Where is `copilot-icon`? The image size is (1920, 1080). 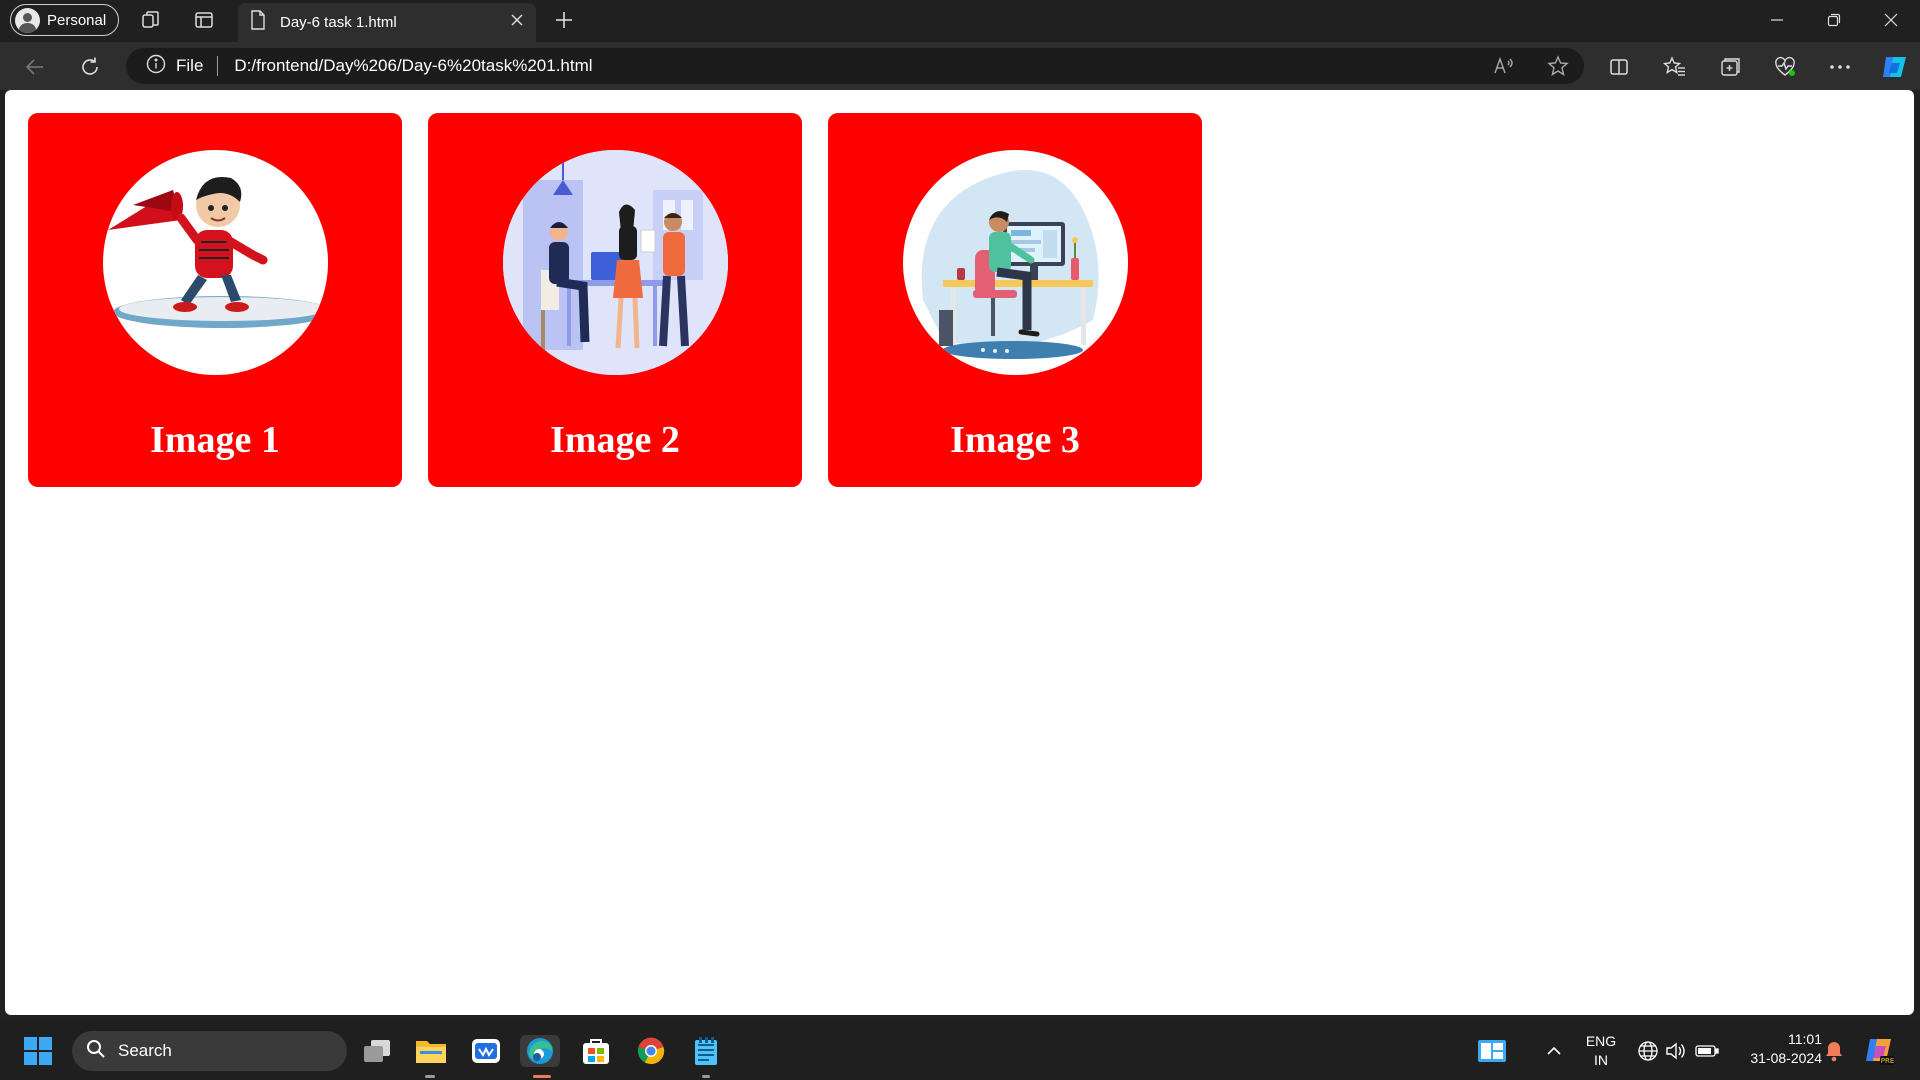
copilot-icon is located at coordinates (1895, 67).